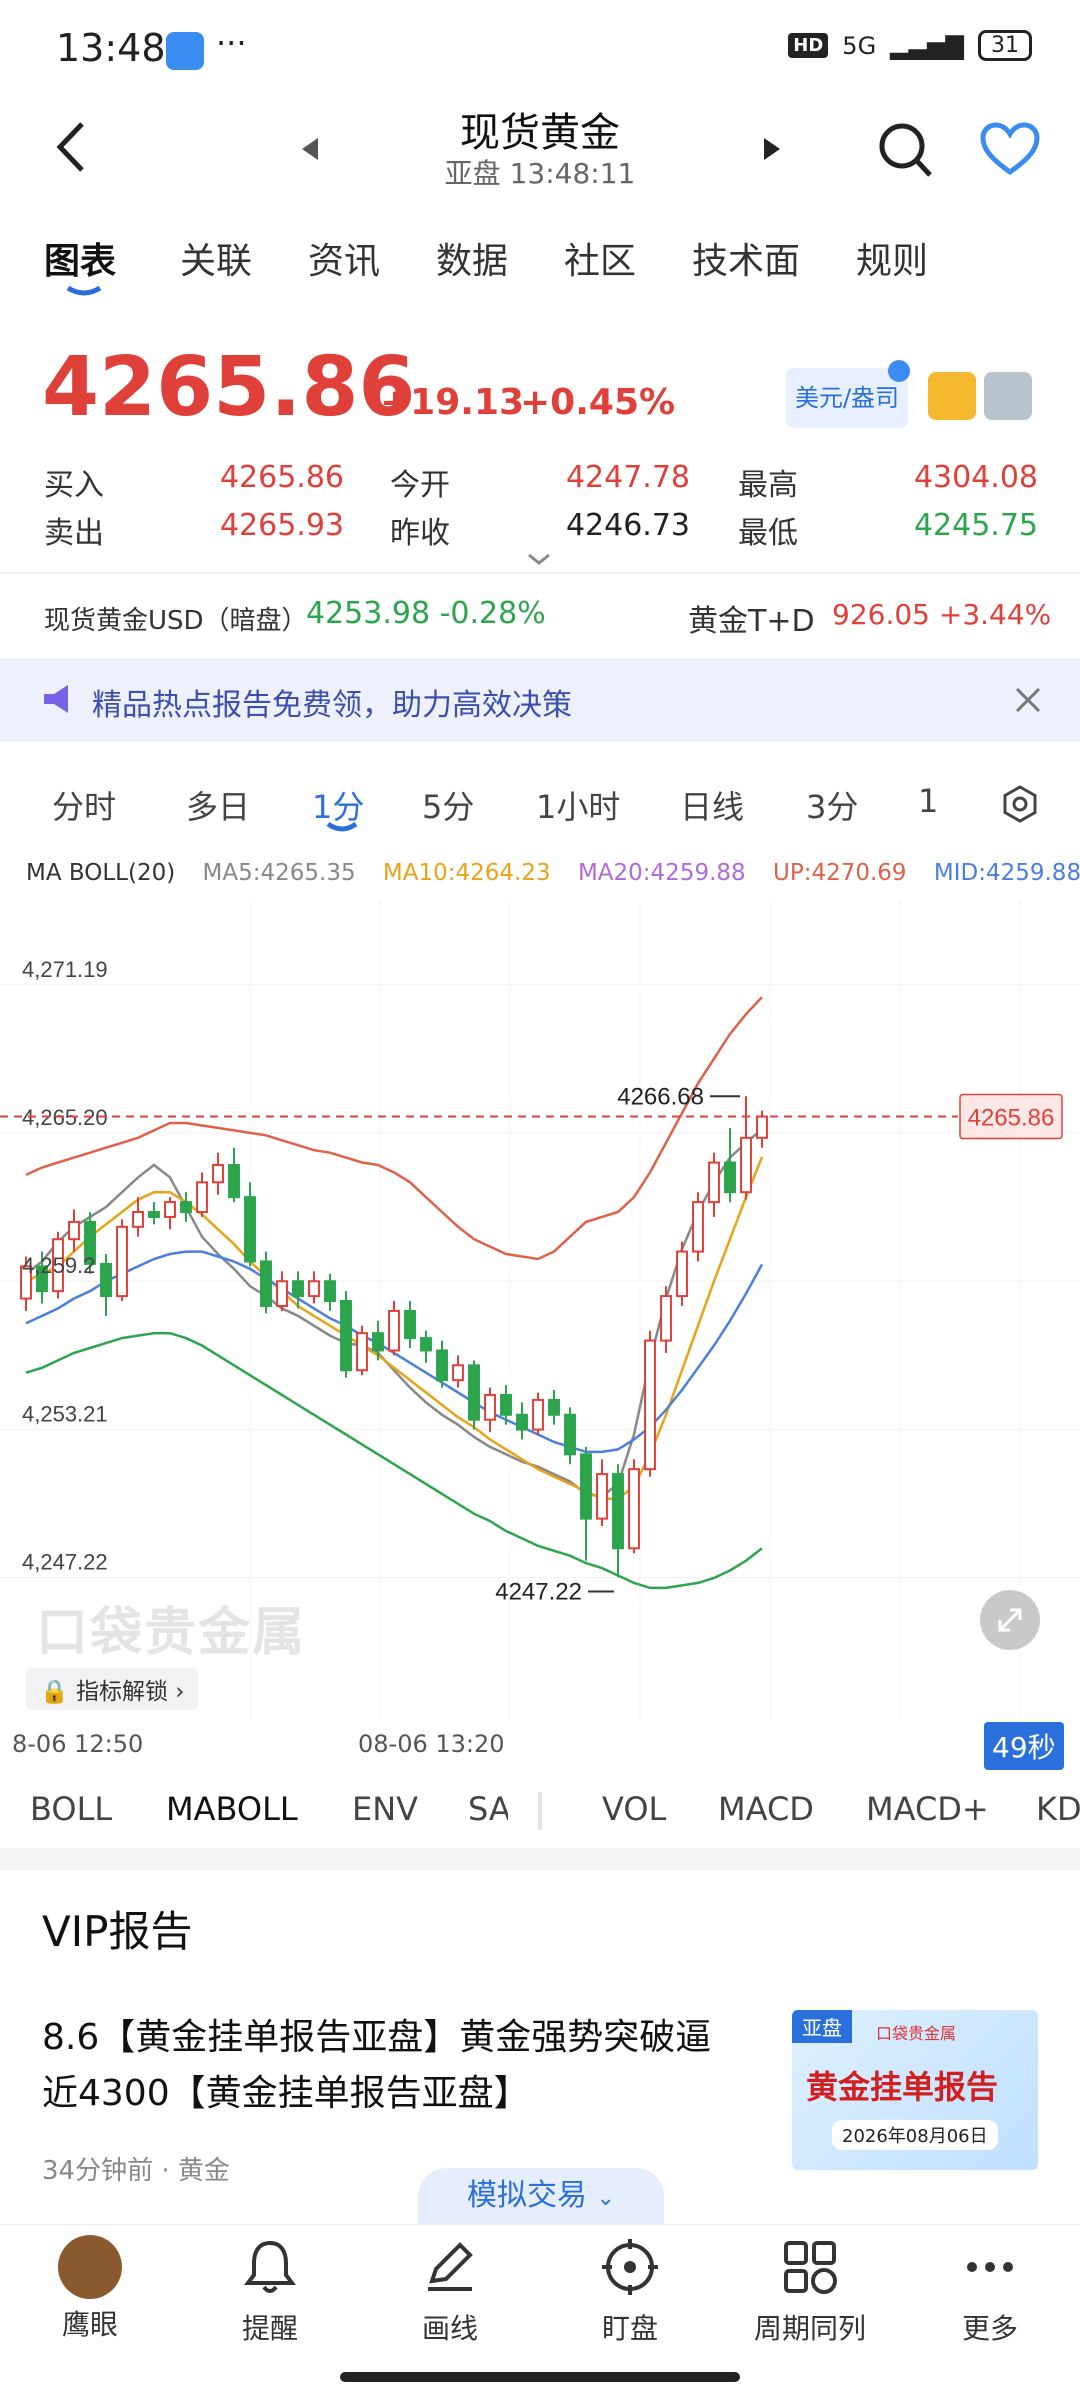  What do you see at coordinates (89, 2324) in the screenshot?
I see `nav-eagle-eye-label: 鹰眼` at bounding box center [89, 2324].